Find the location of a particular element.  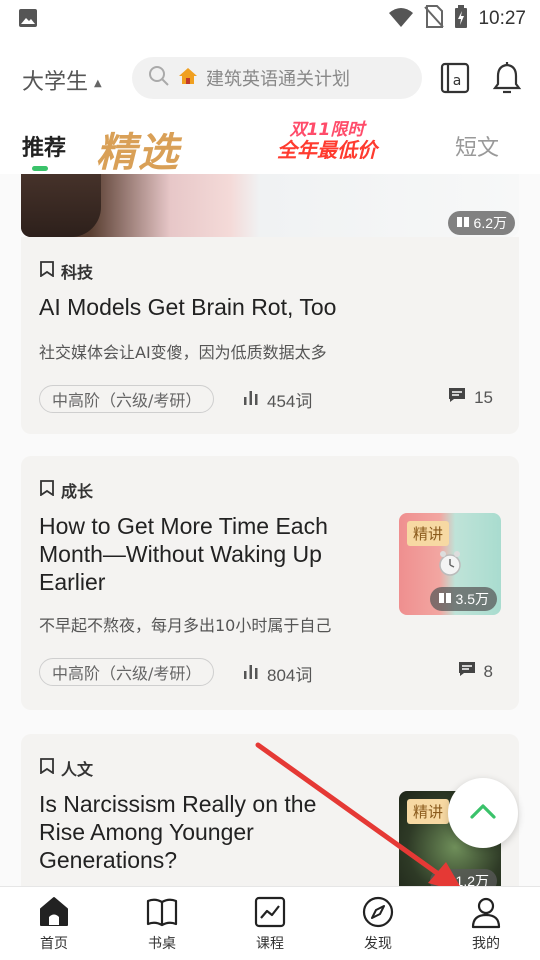

article-category: 科技 is located at coordinates (66, 271).